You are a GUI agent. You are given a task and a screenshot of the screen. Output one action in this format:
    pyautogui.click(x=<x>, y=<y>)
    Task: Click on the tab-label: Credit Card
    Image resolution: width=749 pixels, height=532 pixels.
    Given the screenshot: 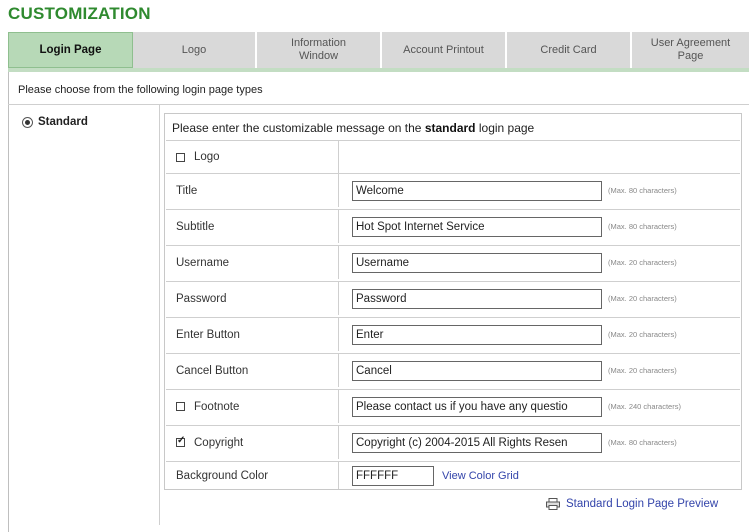 What is the action you would take?
    pyautogui.click(x=568, y=49)
    